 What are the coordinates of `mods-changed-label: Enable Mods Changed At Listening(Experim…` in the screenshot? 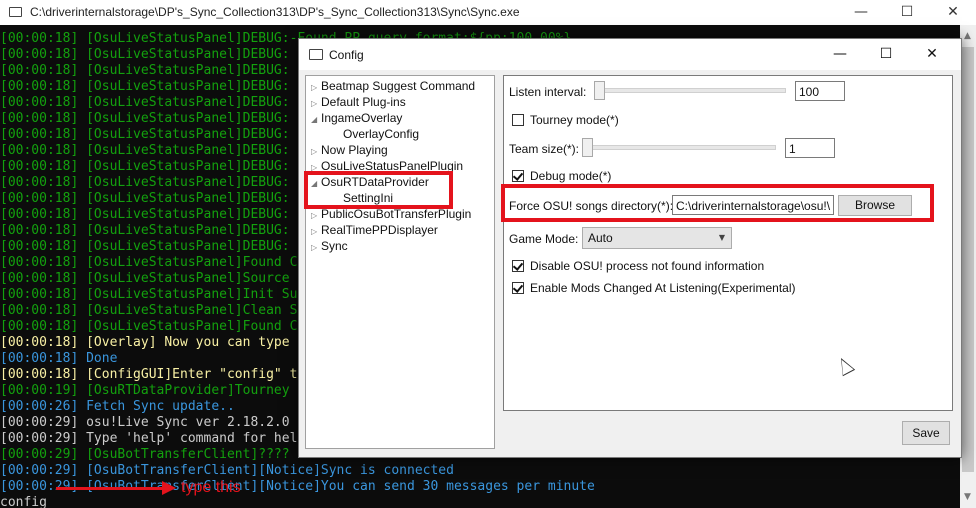 It's located at (663, 288).